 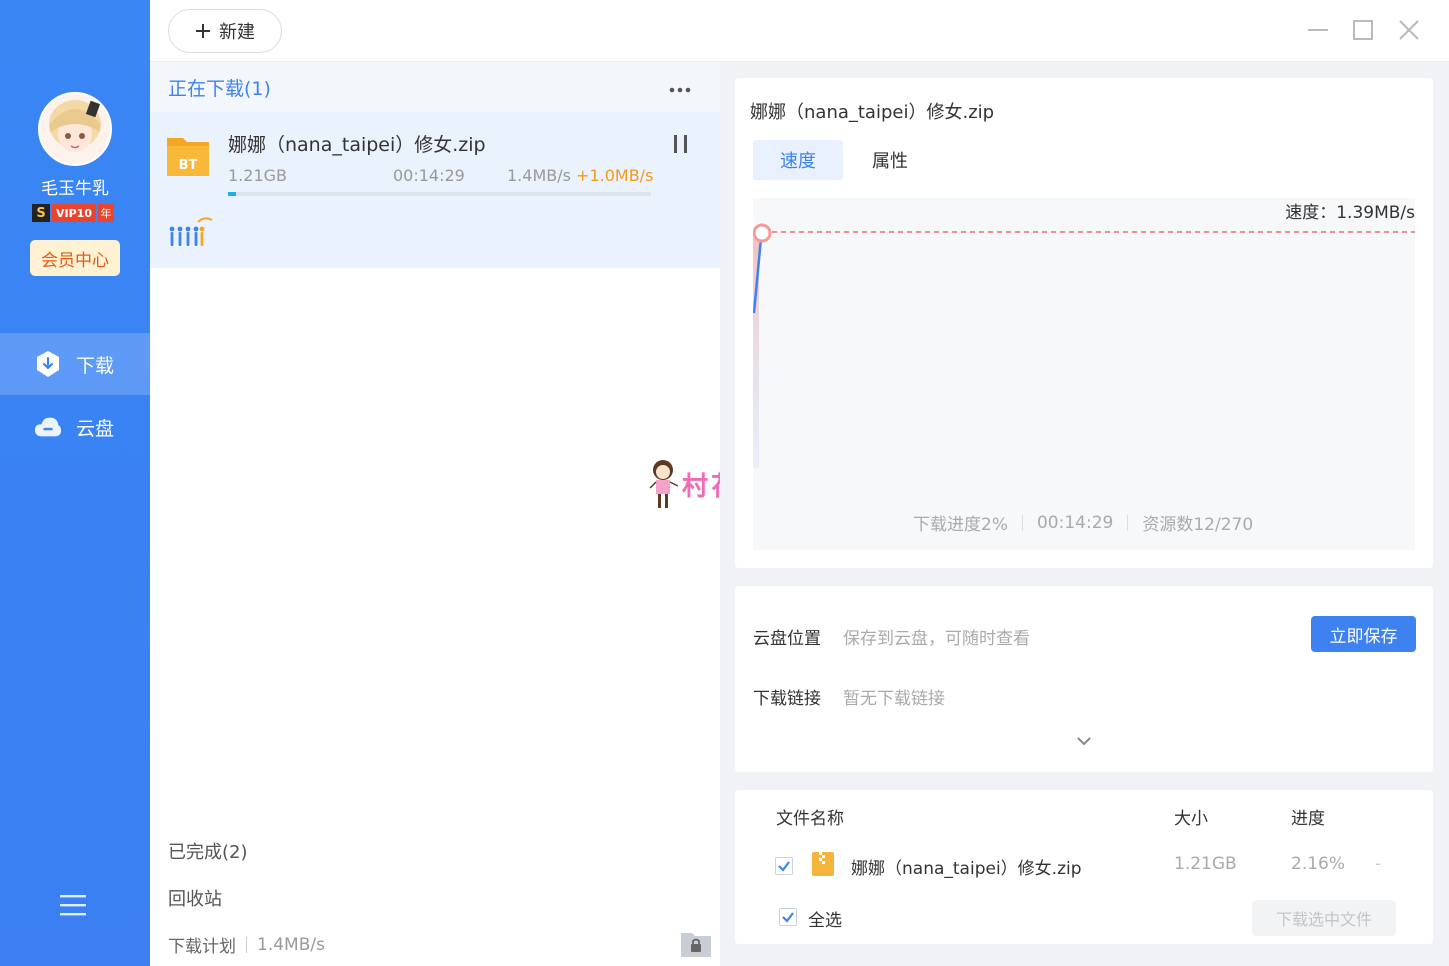 I want to click on new-task-button: 新建, so click(x=225, y=31).